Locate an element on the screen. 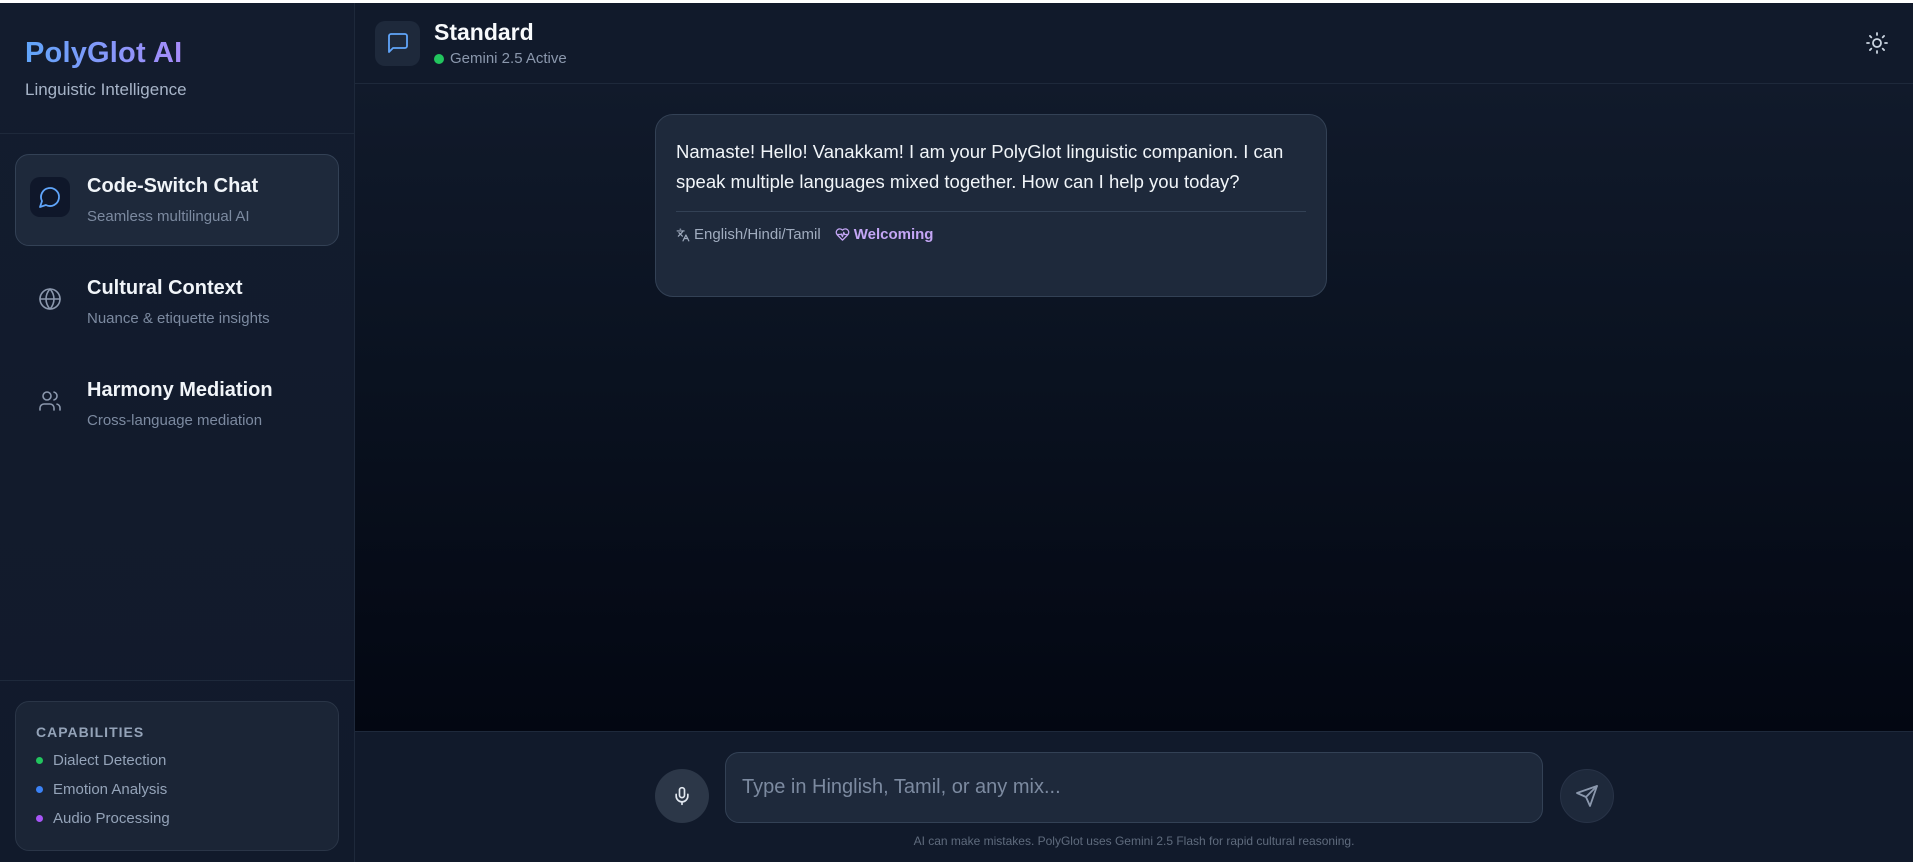 This screenshot has height=862, width=1913. message-meta: English/Hindi/Tamil Welcoming is located at coordinates (991, 227).